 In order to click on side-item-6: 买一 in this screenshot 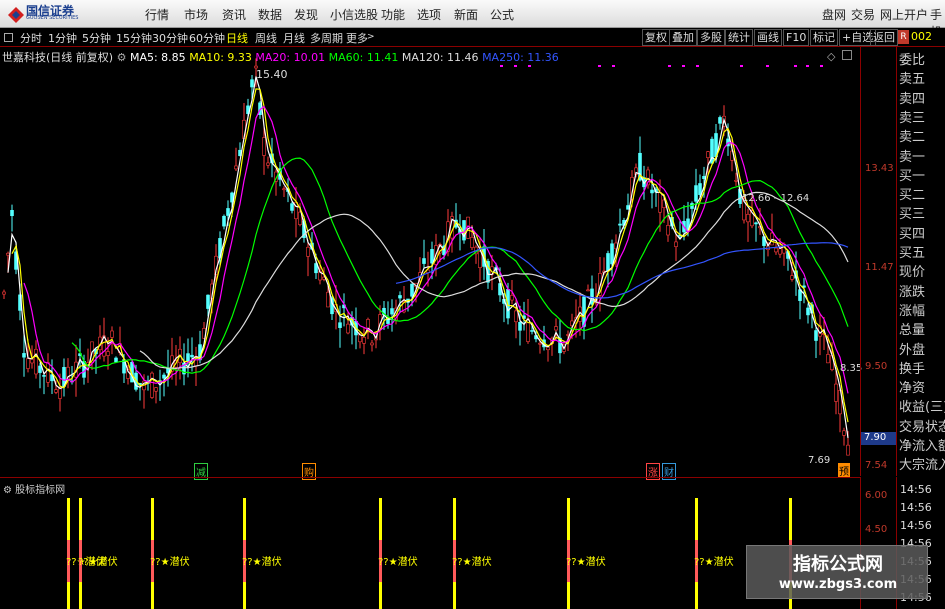, I will do `click(912, 174)`.